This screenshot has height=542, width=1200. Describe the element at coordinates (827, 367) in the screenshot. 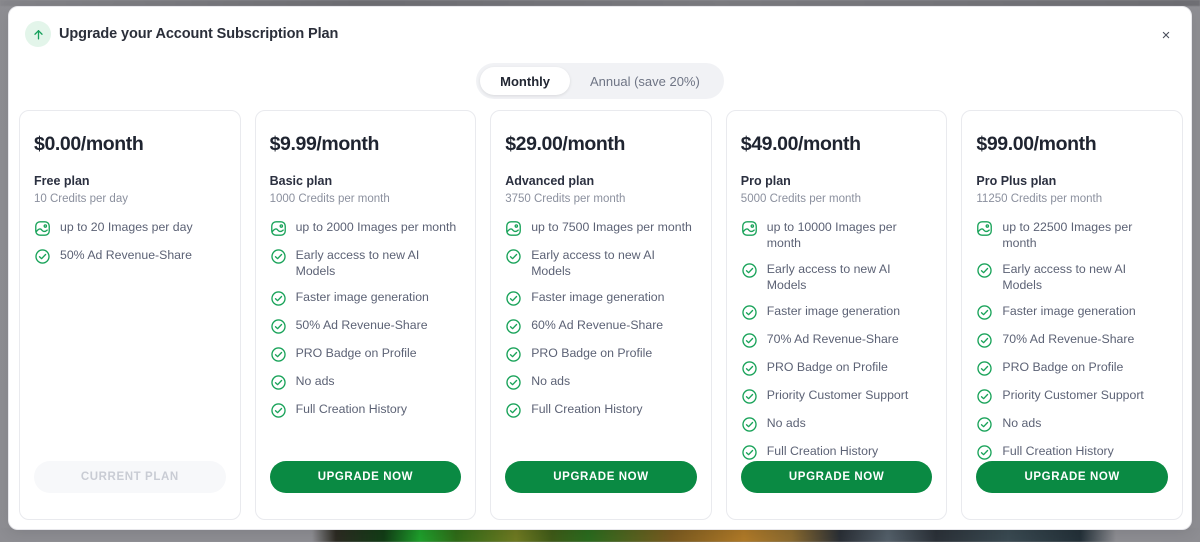

I see `plan-feature-label: PRO Badge on Profile` at that location.